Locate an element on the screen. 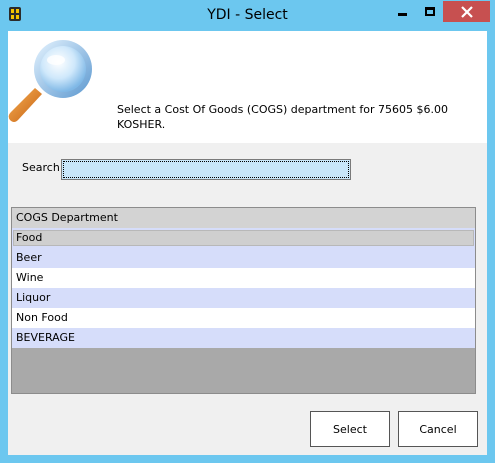  minimize-button is located at coordinates (402, 11).